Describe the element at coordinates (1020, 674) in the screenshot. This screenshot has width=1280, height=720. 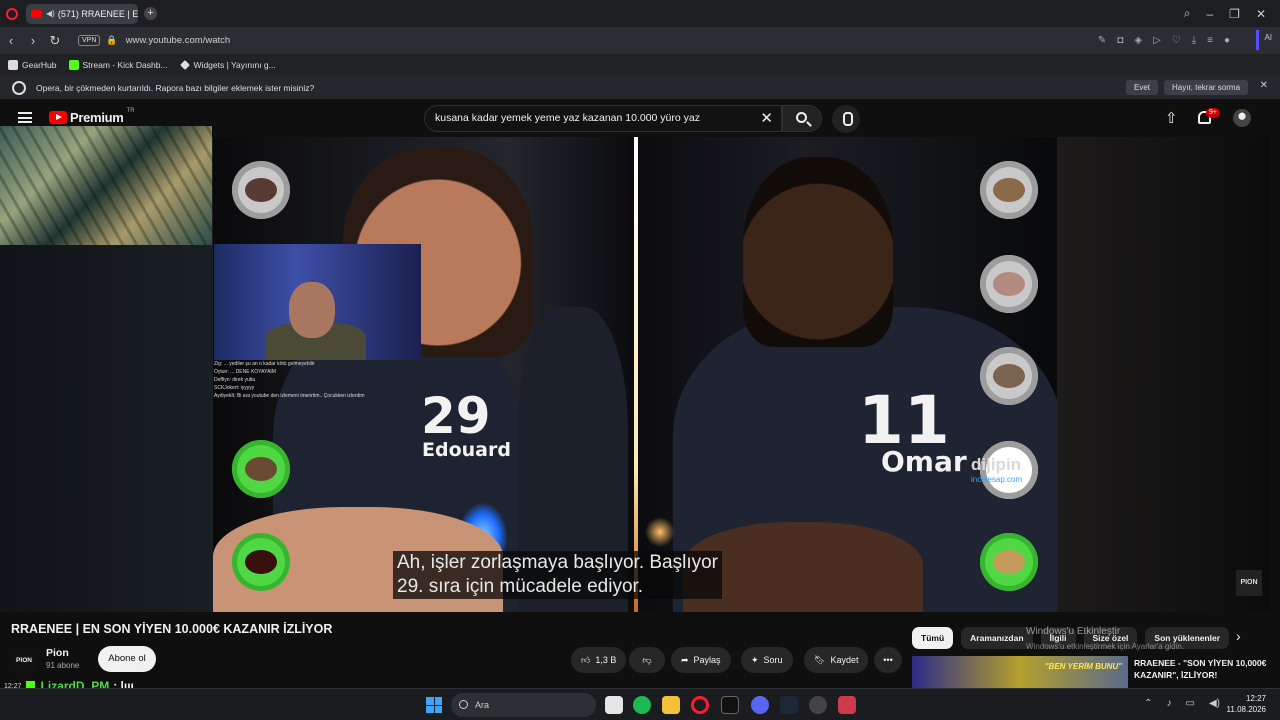
I see `recommended-video-thumbnail: "BEN YERİM BUNU"` at that location.